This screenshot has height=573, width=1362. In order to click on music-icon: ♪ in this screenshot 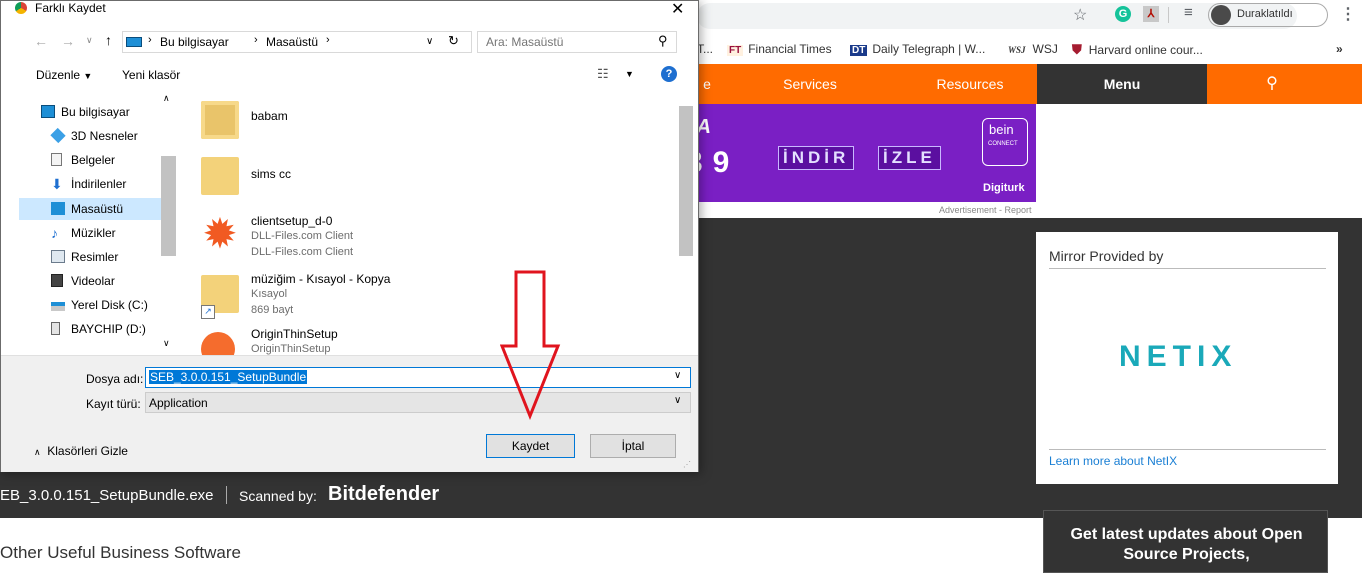, I will do `click(54, 233)`.